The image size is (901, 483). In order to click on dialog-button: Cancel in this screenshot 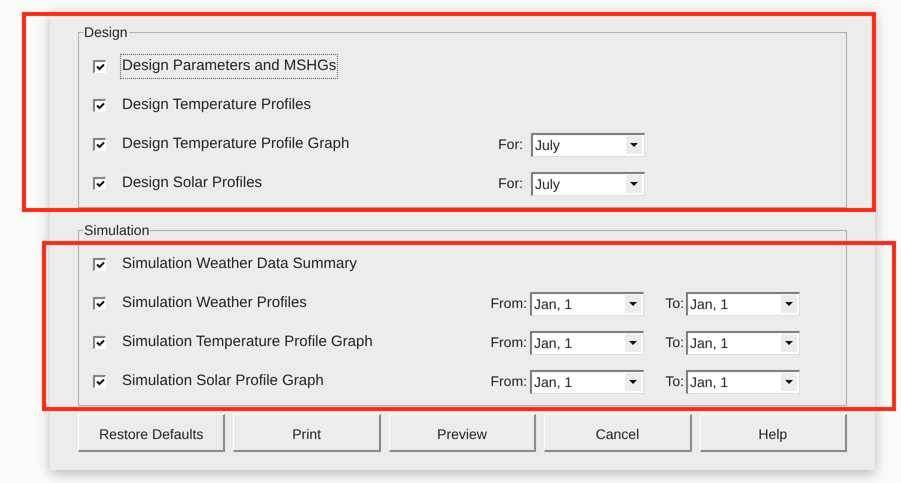, I will do `click(618, 433)`.